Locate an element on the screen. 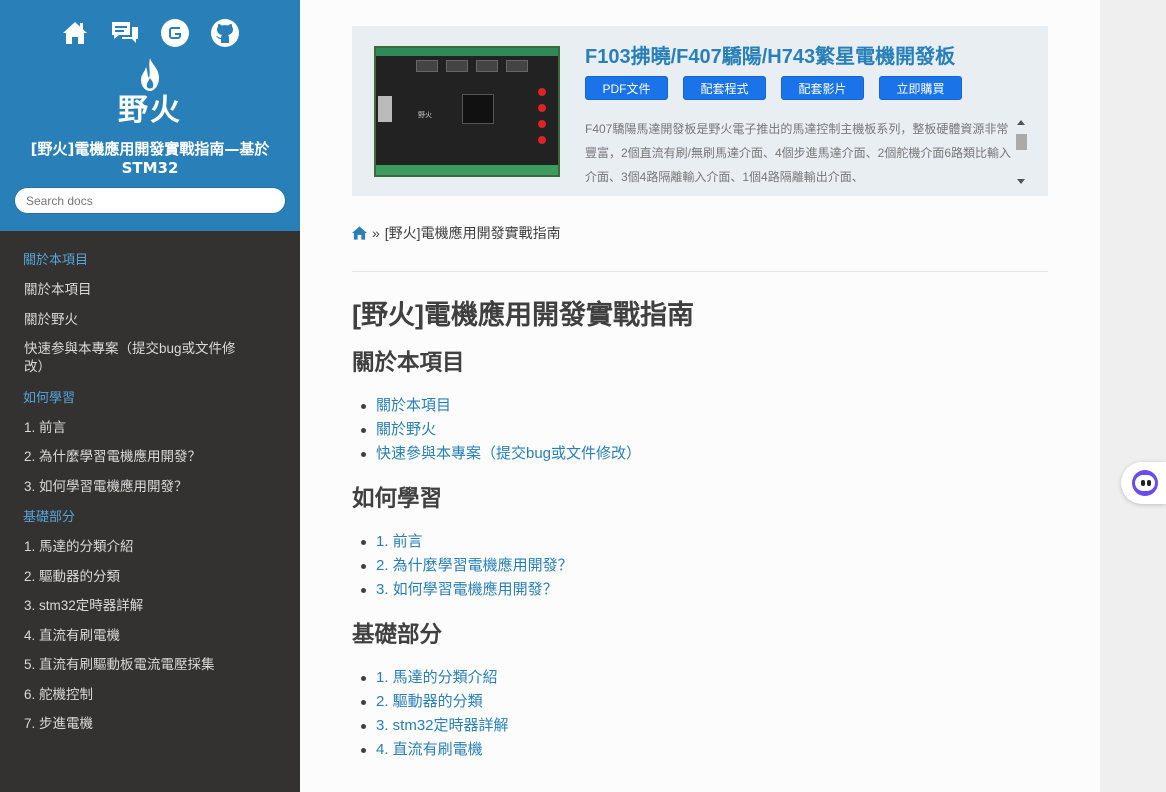 The height and width of the screenshot is (792, 1166). sidebar-item: 6. 舵機控制 is located at coordinates (150, 695).